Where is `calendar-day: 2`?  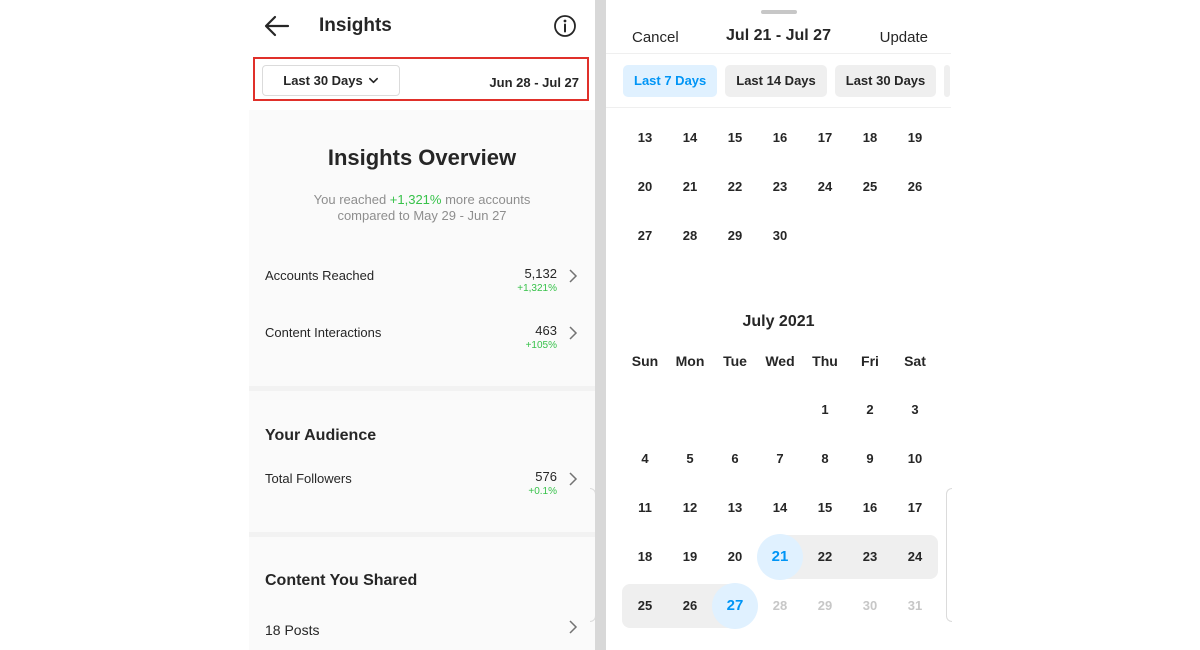
calendar-day: 2 is located at coordinates (870, 410).